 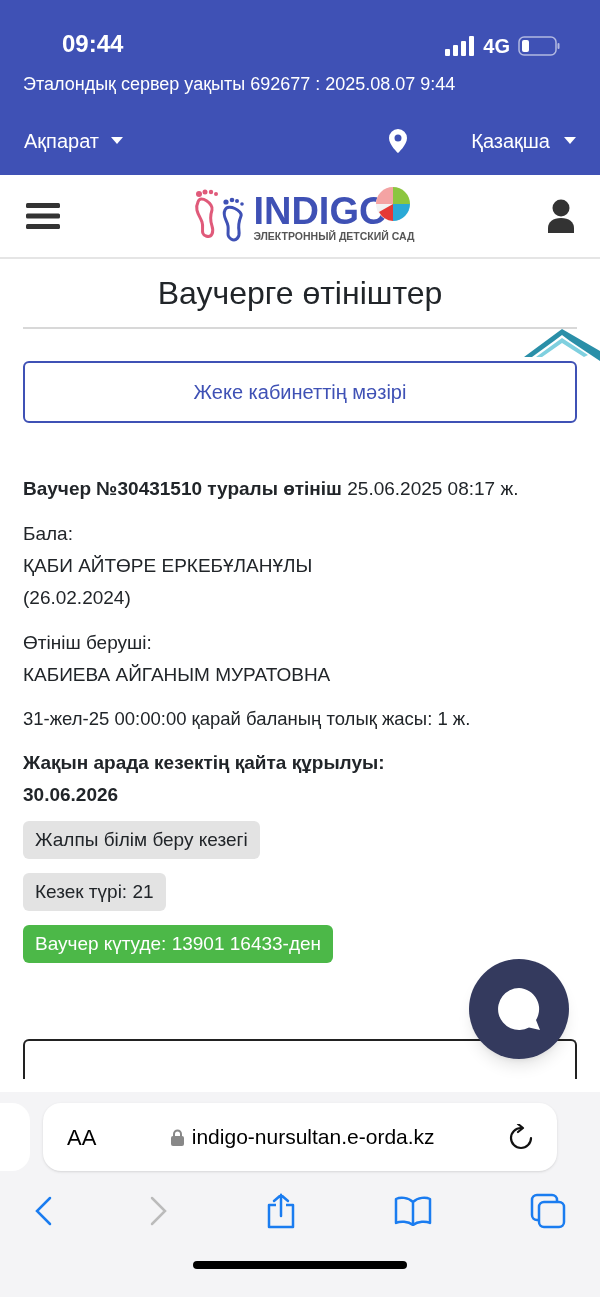 What do you see at coordinates (519, 1009) in the screenshot?
I see `chat-bubble-icon` at bounding box center [519, 1009].